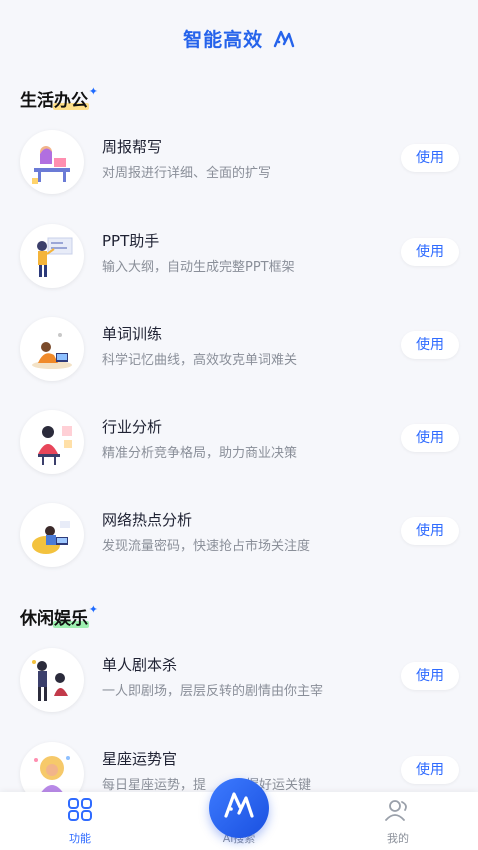 The height and width of the screenshot is (850, 478). What do you see at coordinates (430, 770) in the screenshot?
I see `use-button-horoscope: 使用` at bounding box center [430, 770].